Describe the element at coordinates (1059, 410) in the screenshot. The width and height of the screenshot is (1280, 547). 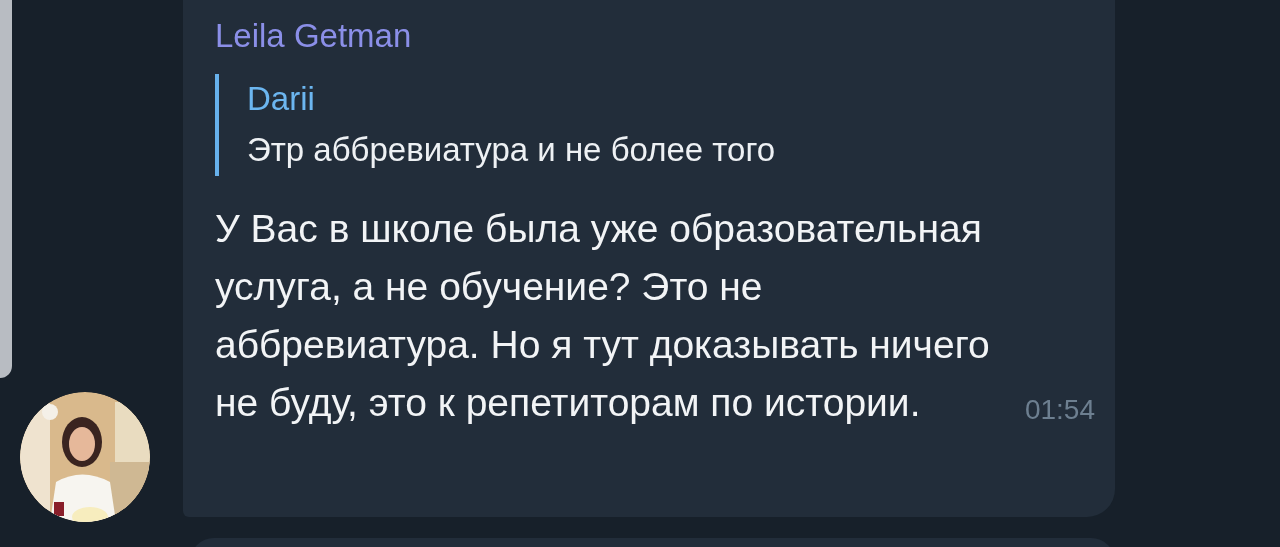
I see `message-time: 01:54` at that location.